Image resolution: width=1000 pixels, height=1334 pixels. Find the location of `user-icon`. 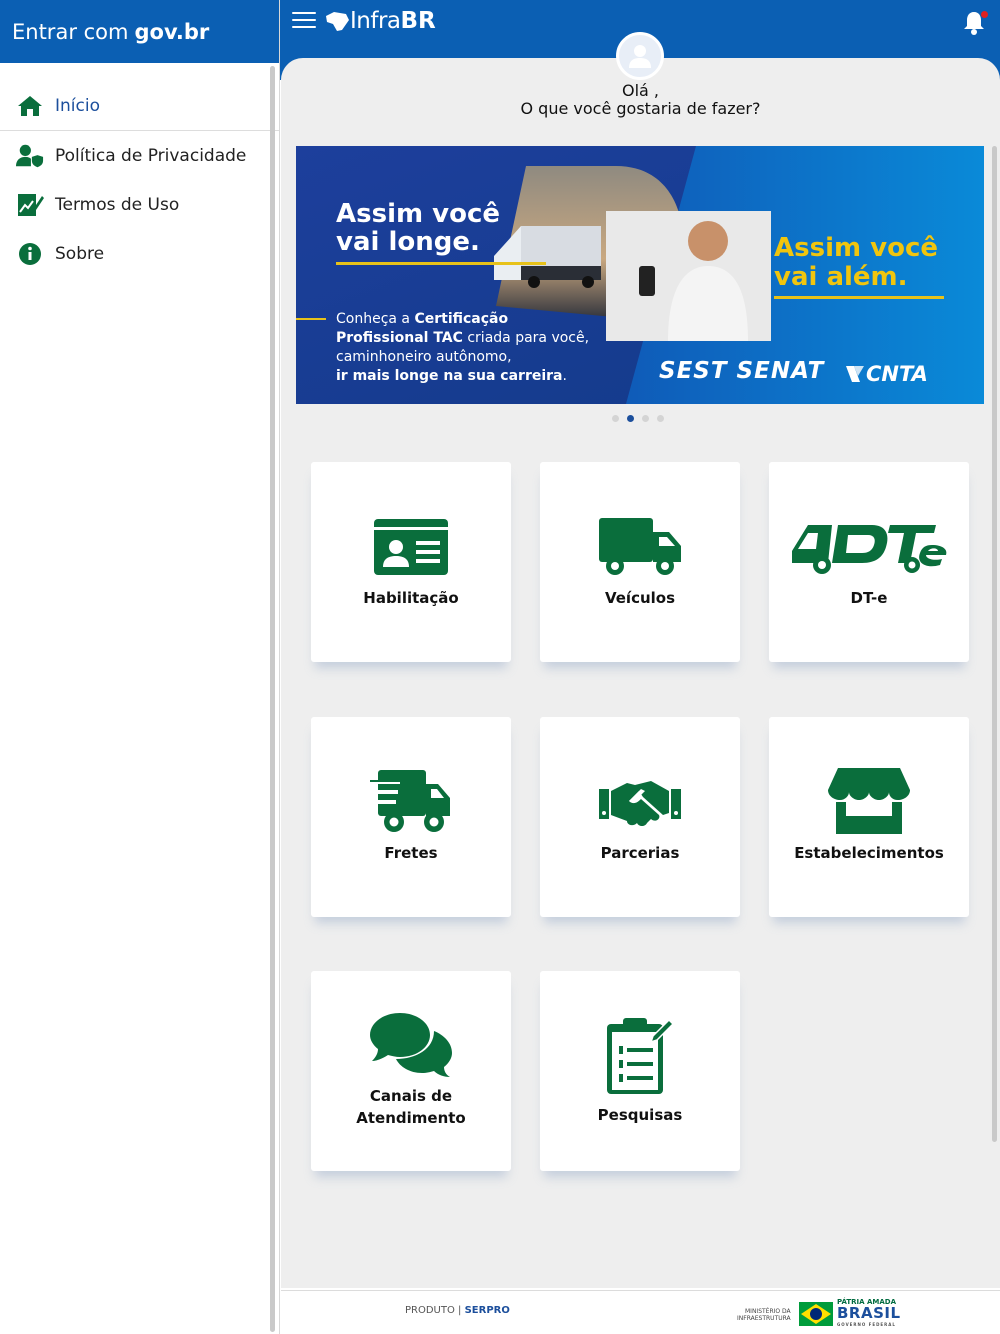

user-icon is located at coordinates (640, 56).